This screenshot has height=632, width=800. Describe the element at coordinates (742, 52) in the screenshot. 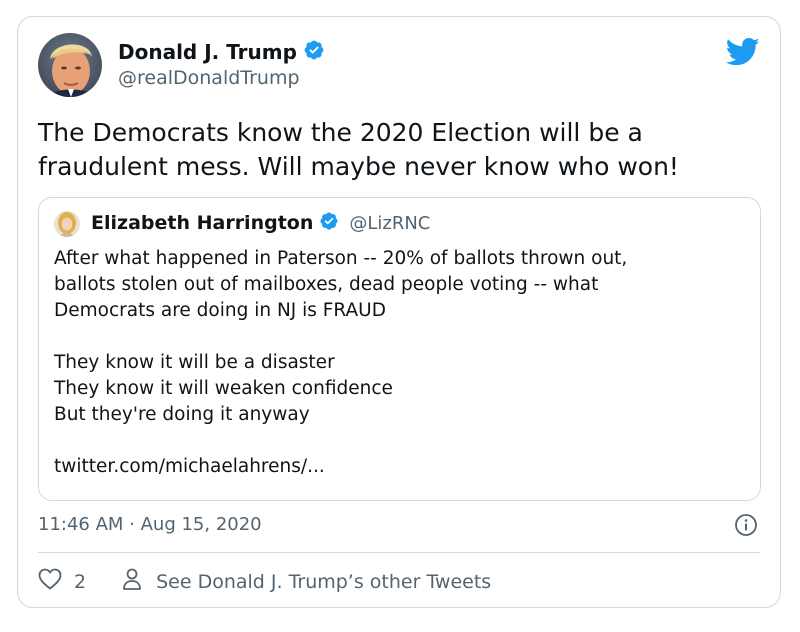

I see `twitter-bird-icon` at that location.